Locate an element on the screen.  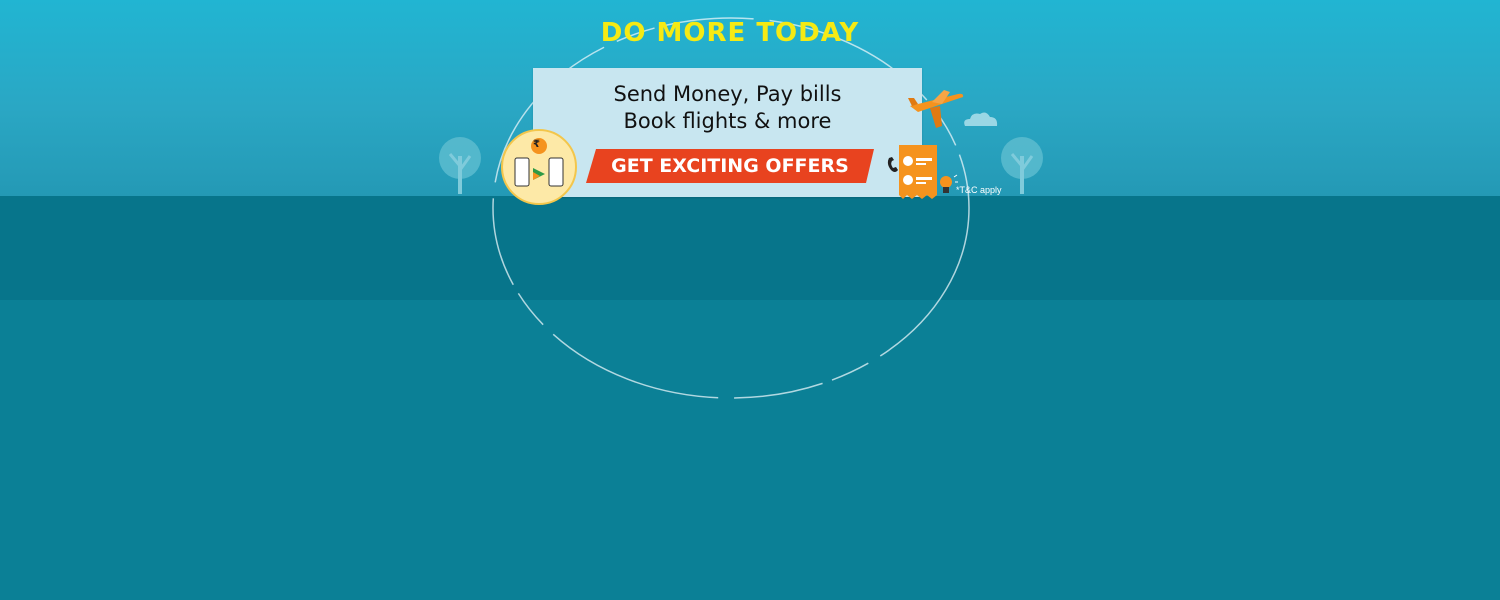
cloud-icon is located at coordinates (981, 119).